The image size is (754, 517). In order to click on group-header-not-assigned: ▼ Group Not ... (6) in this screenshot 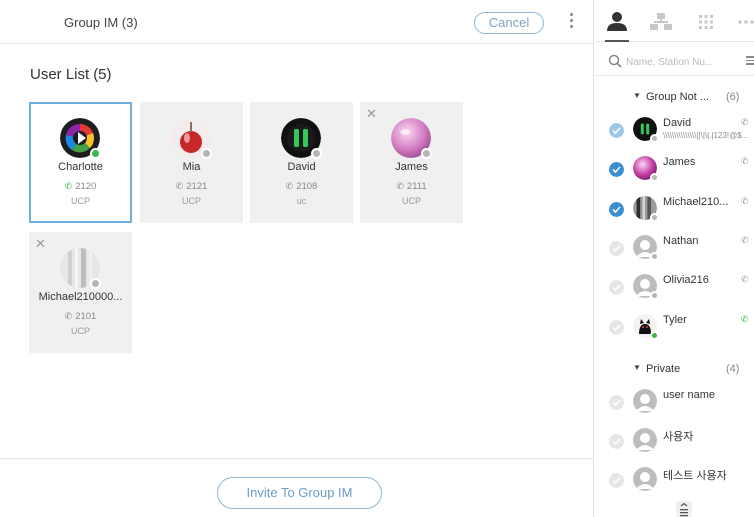, I will do `click(674, 98)`.